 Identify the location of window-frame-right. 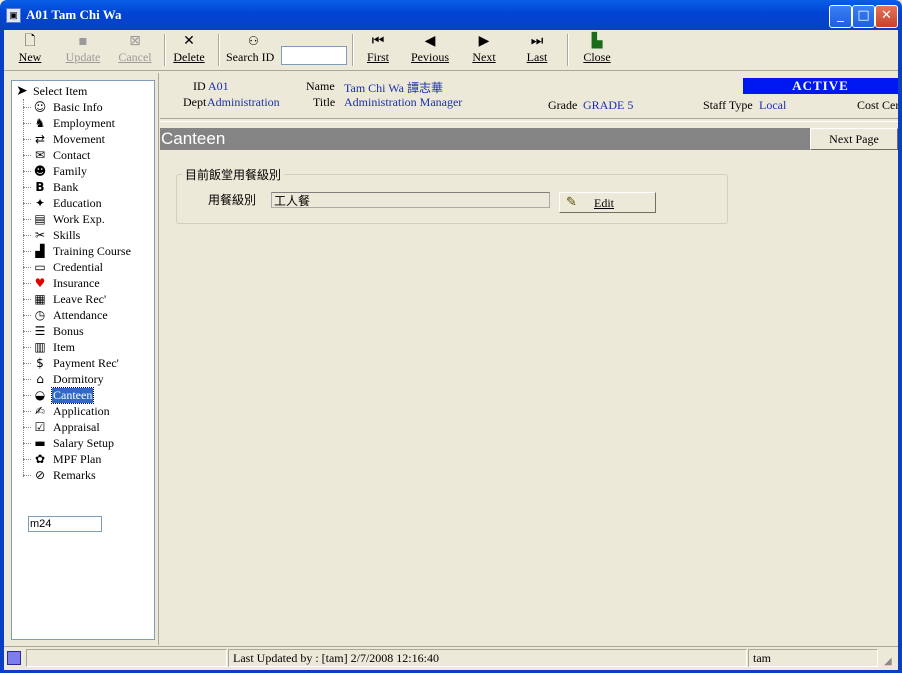
(900, 351).